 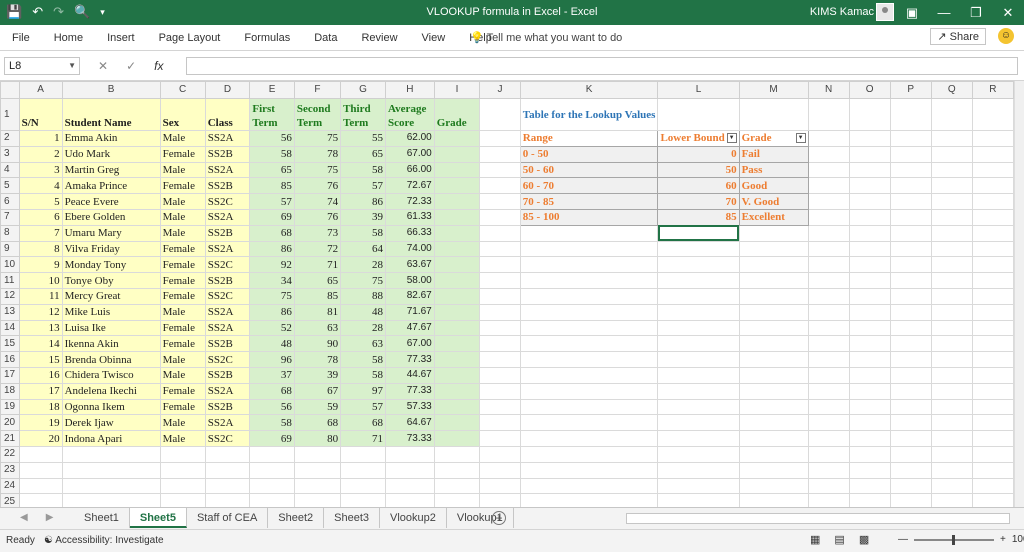 What do you see at coordinates (190, 38) in the screenshot?
I see `ribbon-tab-page-layout: Page Layout` at bounding box center [190, 38].